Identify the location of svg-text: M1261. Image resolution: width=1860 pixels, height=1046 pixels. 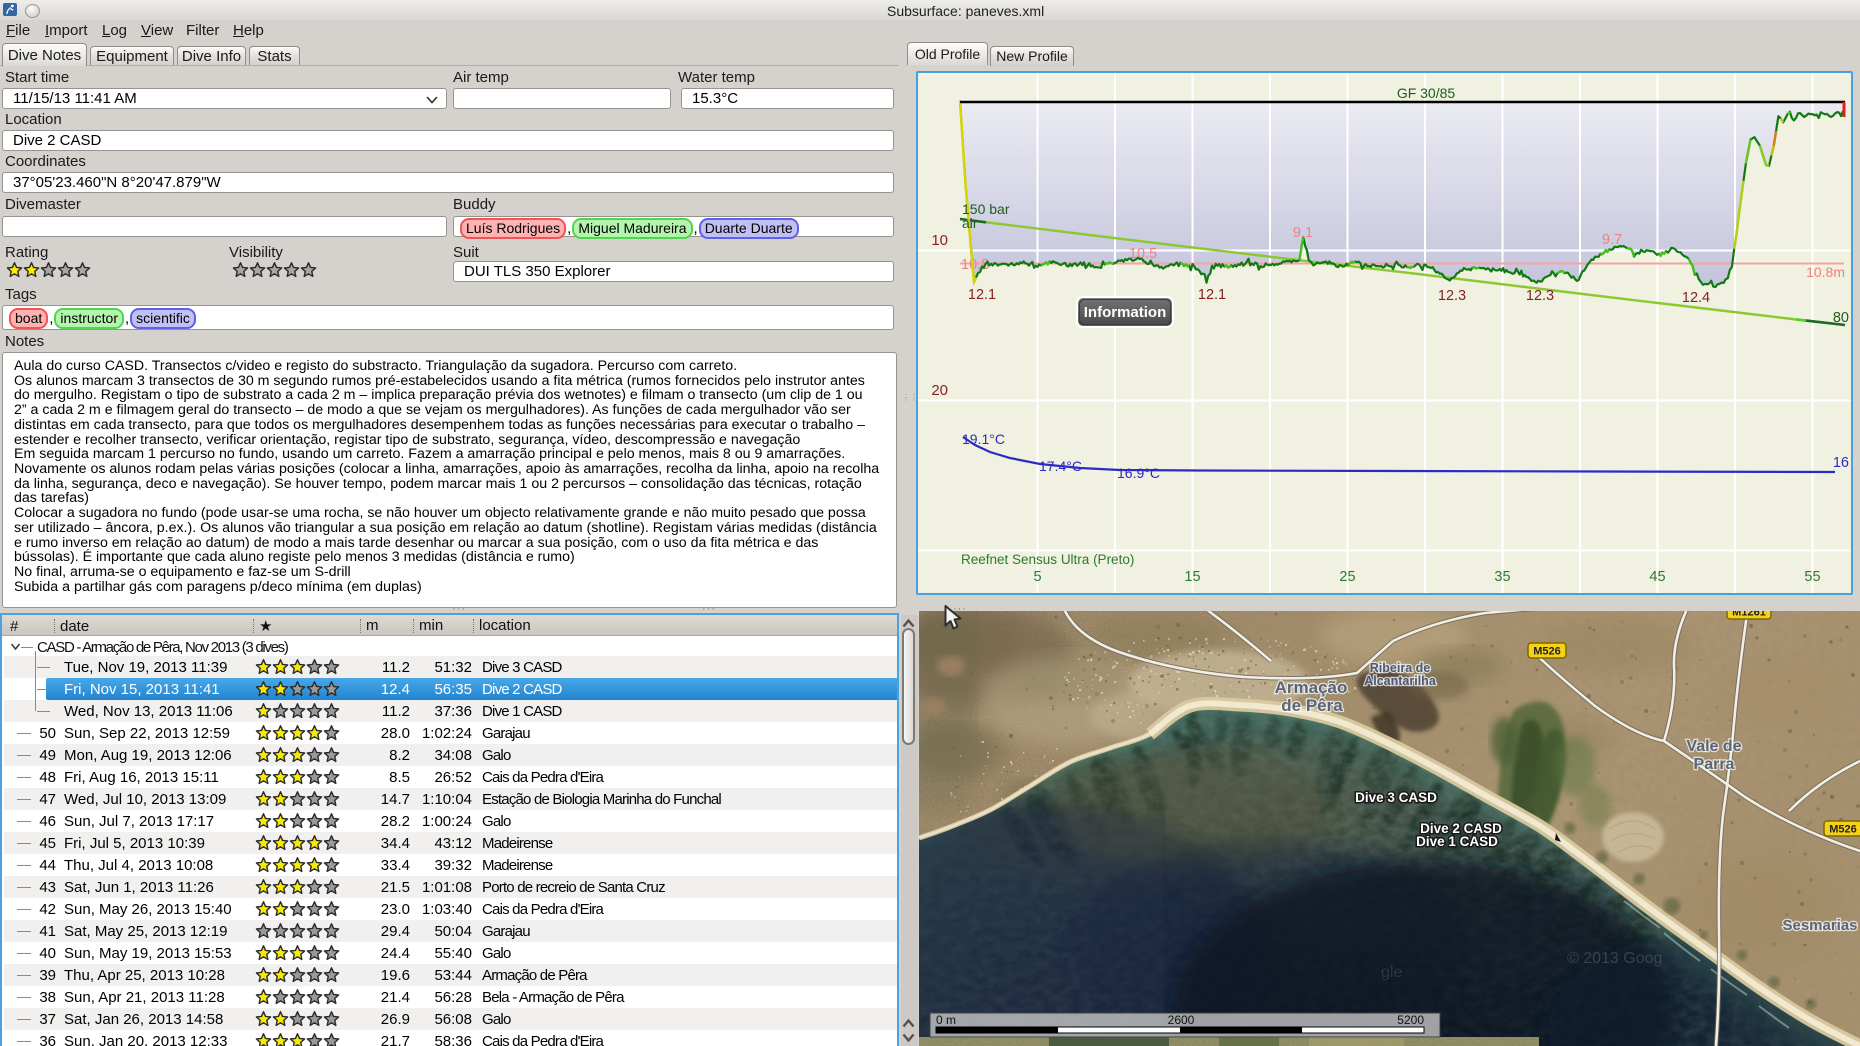
(1749, 615).